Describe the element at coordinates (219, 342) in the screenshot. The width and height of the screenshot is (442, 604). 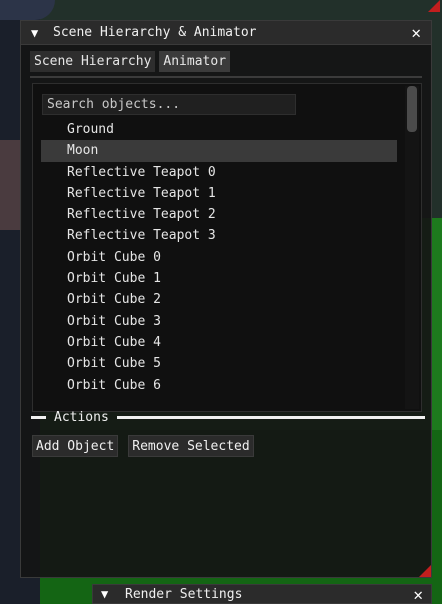
I see `list-item: Orbit Cube 4` at that location.